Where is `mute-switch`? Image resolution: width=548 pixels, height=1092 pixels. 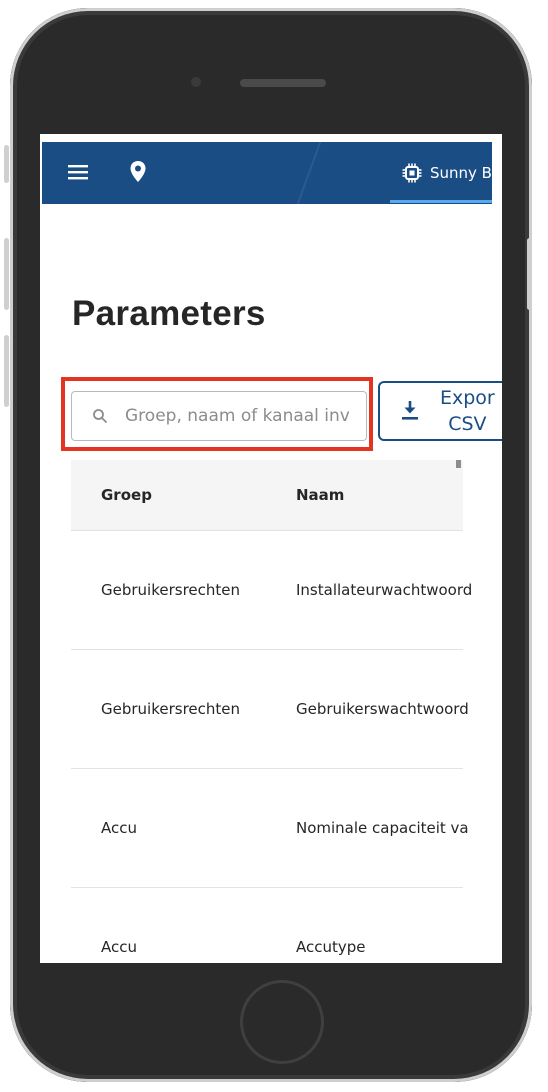
mute-switch is located at coordinates (6, 164).